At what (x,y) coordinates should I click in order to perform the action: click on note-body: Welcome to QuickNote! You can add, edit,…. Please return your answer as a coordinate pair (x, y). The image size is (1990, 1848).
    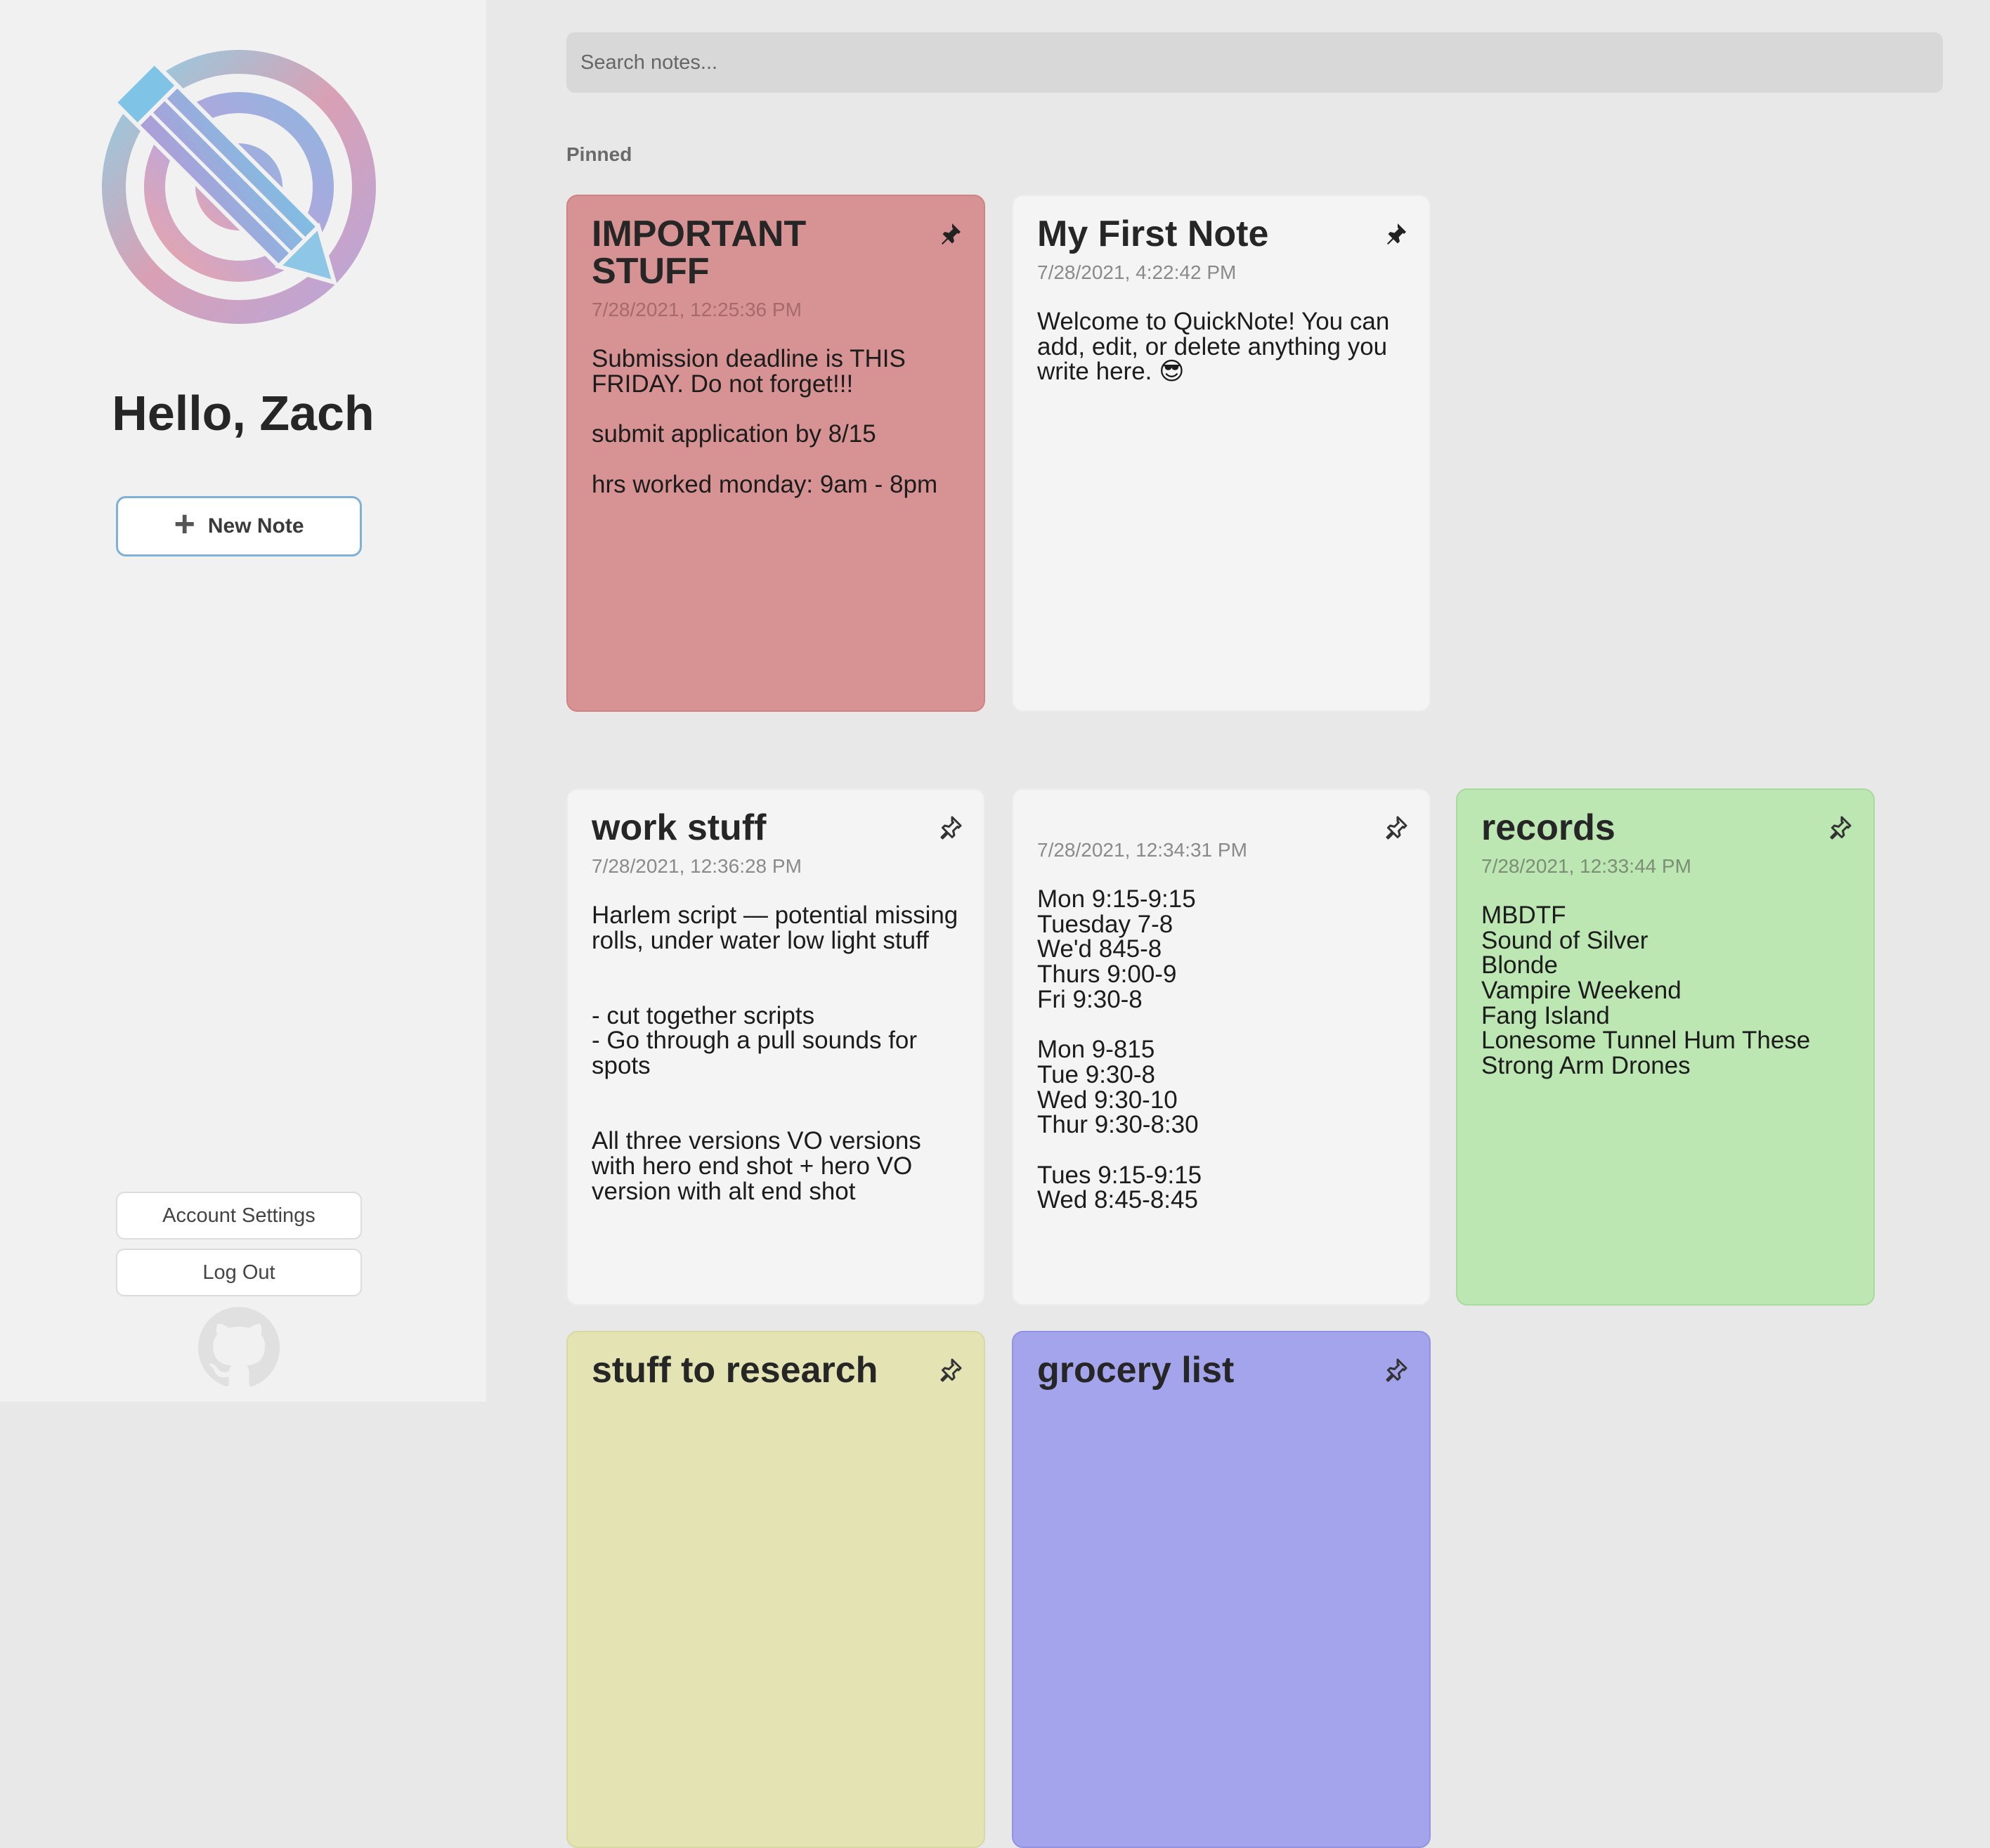
    Looking at the image, I should click on (1213, 347).